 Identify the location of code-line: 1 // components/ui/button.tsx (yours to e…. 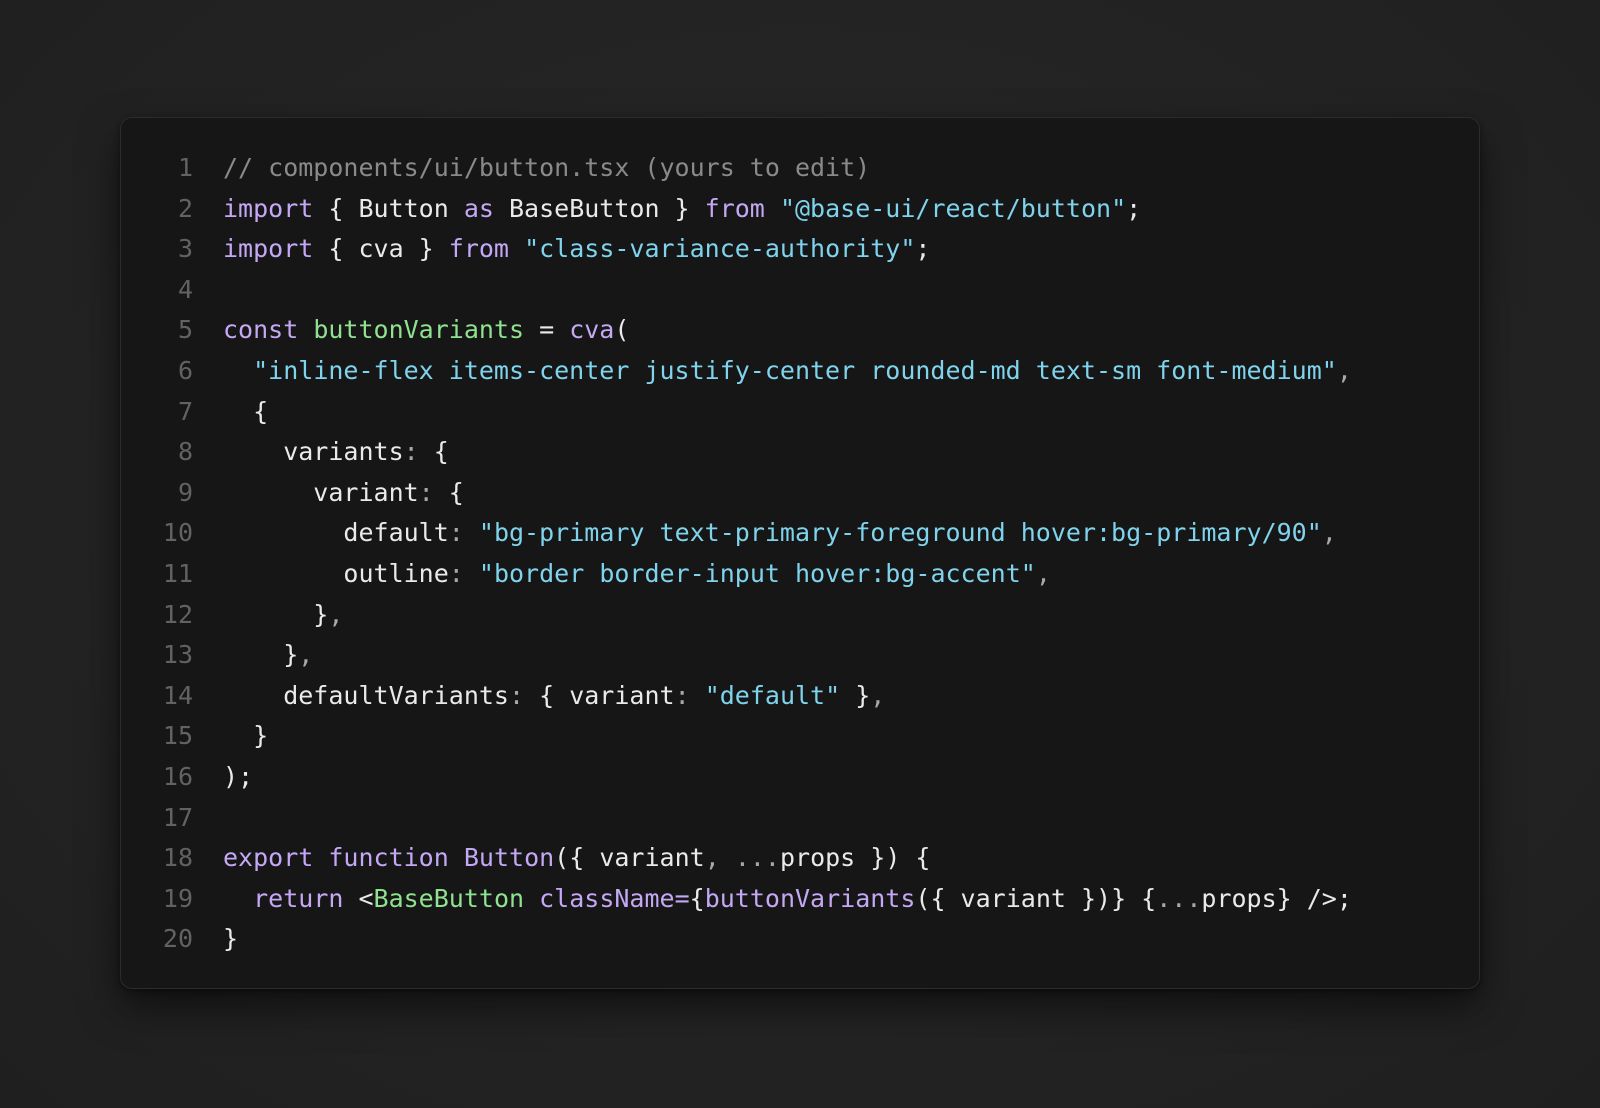
(800, 168).